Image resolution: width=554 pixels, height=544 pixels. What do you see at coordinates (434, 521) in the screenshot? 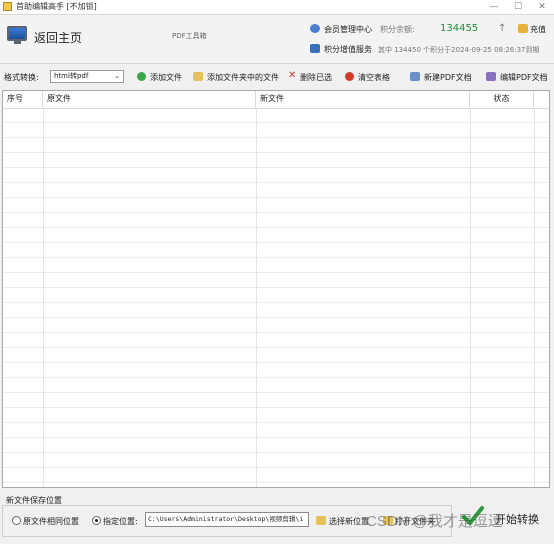
I see `watermark: CSDN @我才是逗逗` at bounding box center [434, 521].